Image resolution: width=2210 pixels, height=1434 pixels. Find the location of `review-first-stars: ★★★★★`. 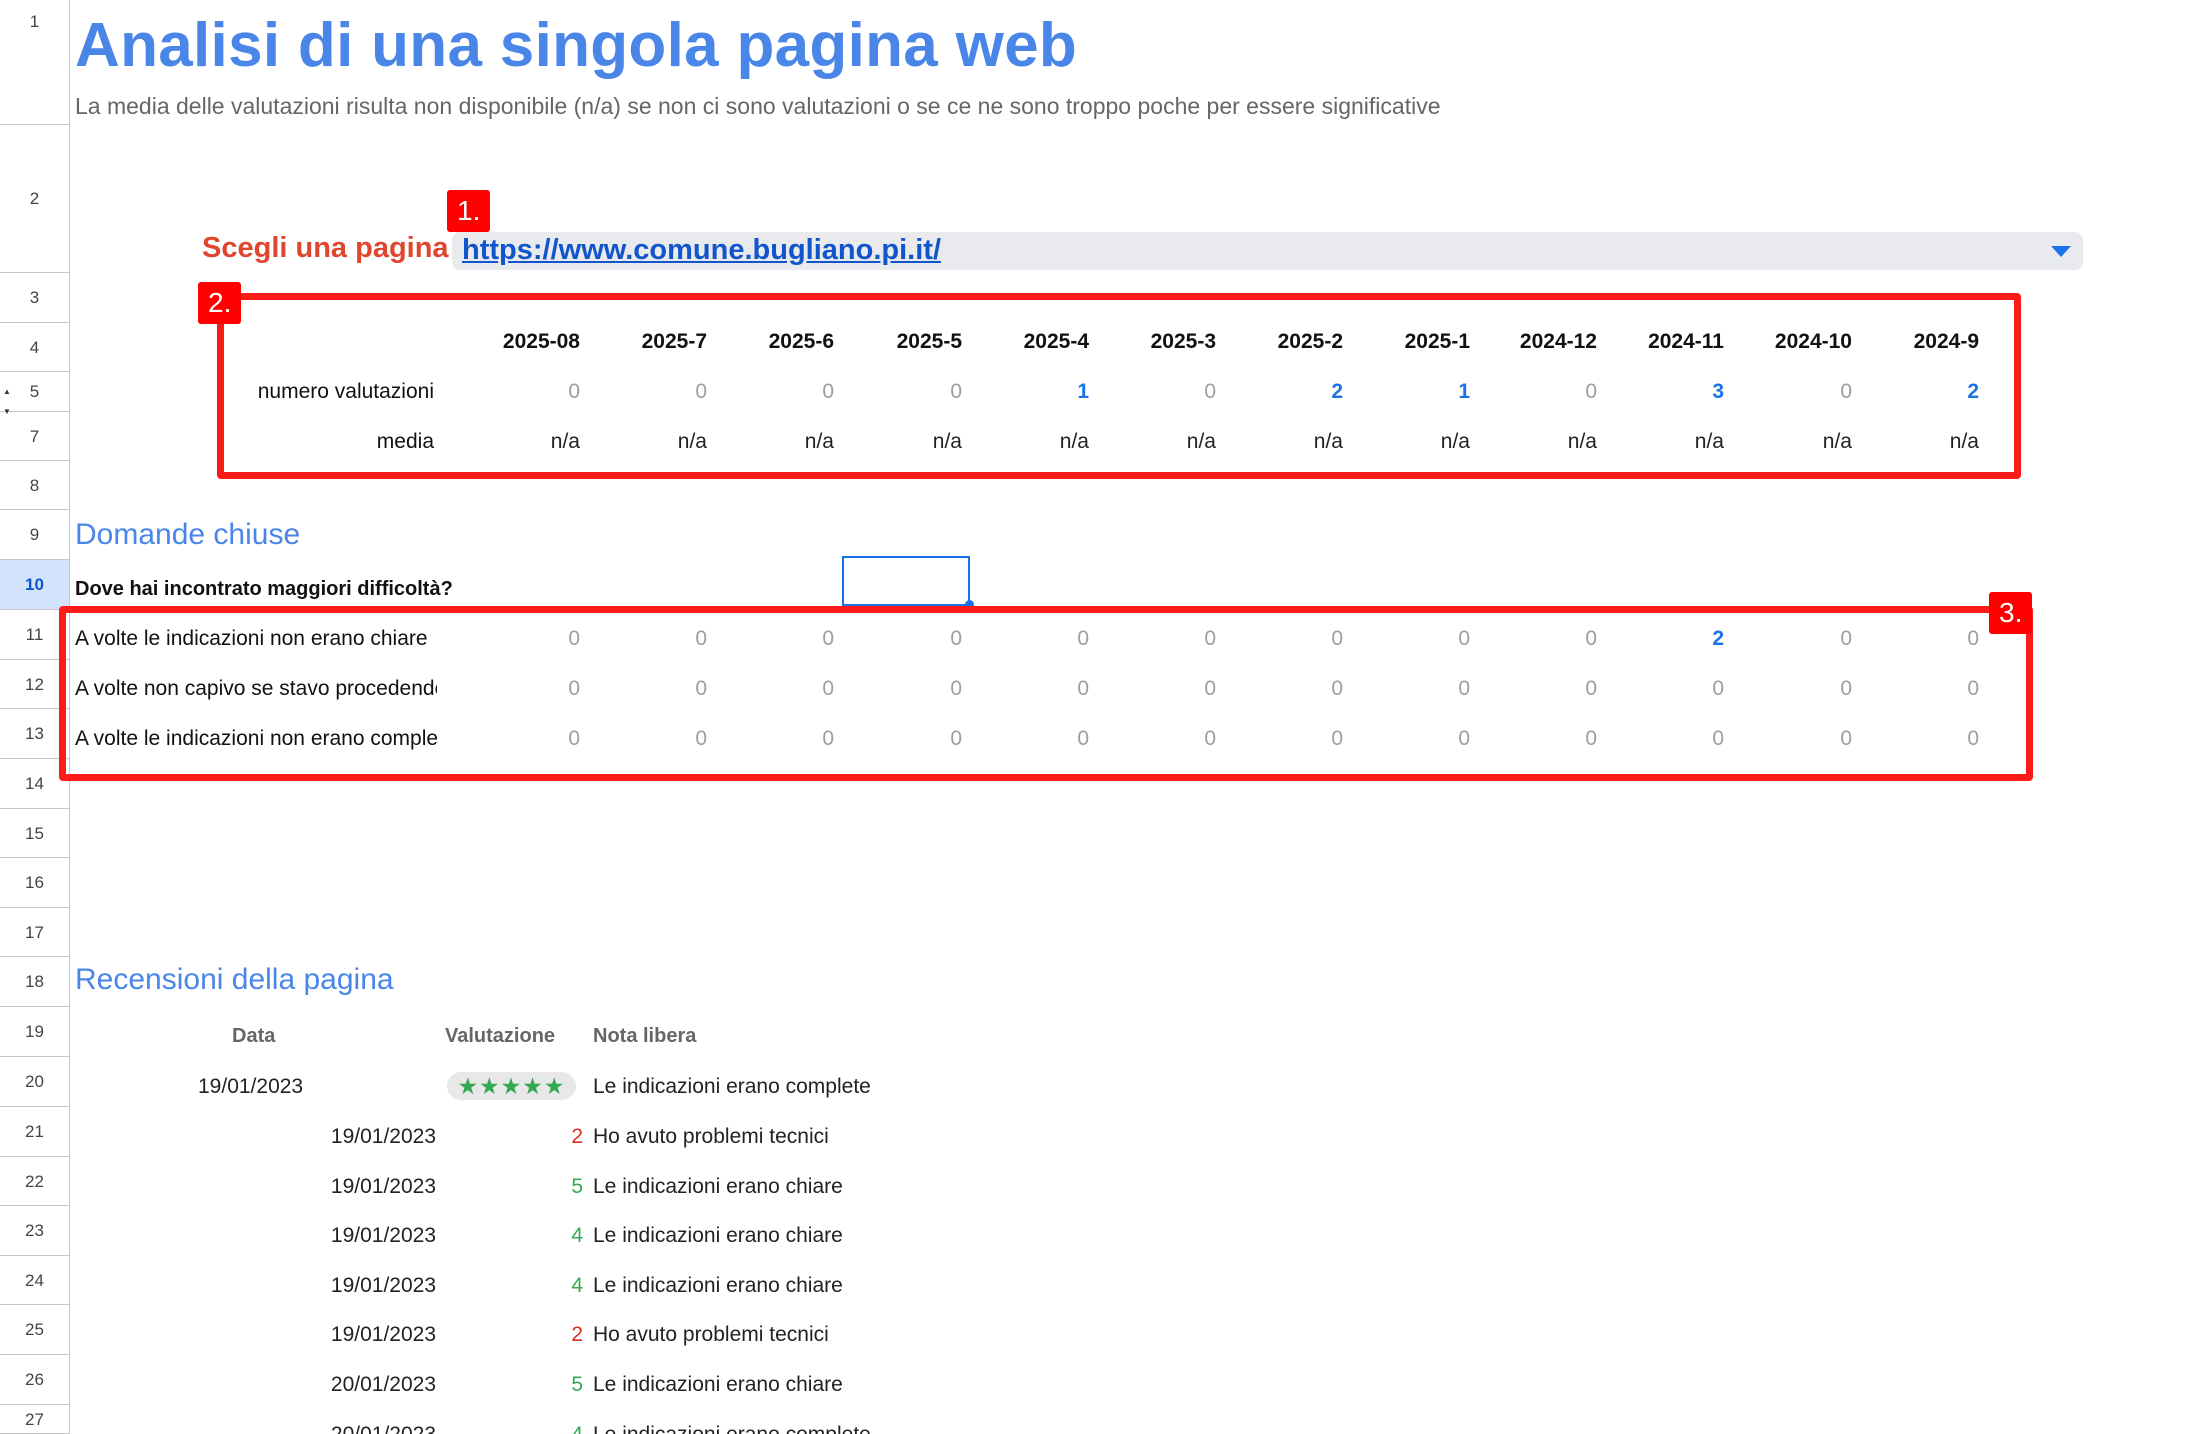

review-first-stars: ★★★★★ is located at coordinates (511, 1086).